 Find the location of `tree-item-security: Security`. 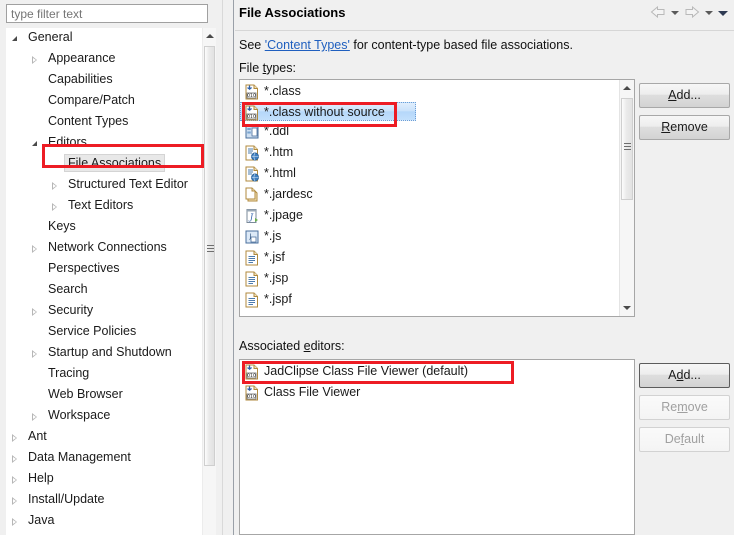

tree-item-security: Security is located at coordinates (104, 311).